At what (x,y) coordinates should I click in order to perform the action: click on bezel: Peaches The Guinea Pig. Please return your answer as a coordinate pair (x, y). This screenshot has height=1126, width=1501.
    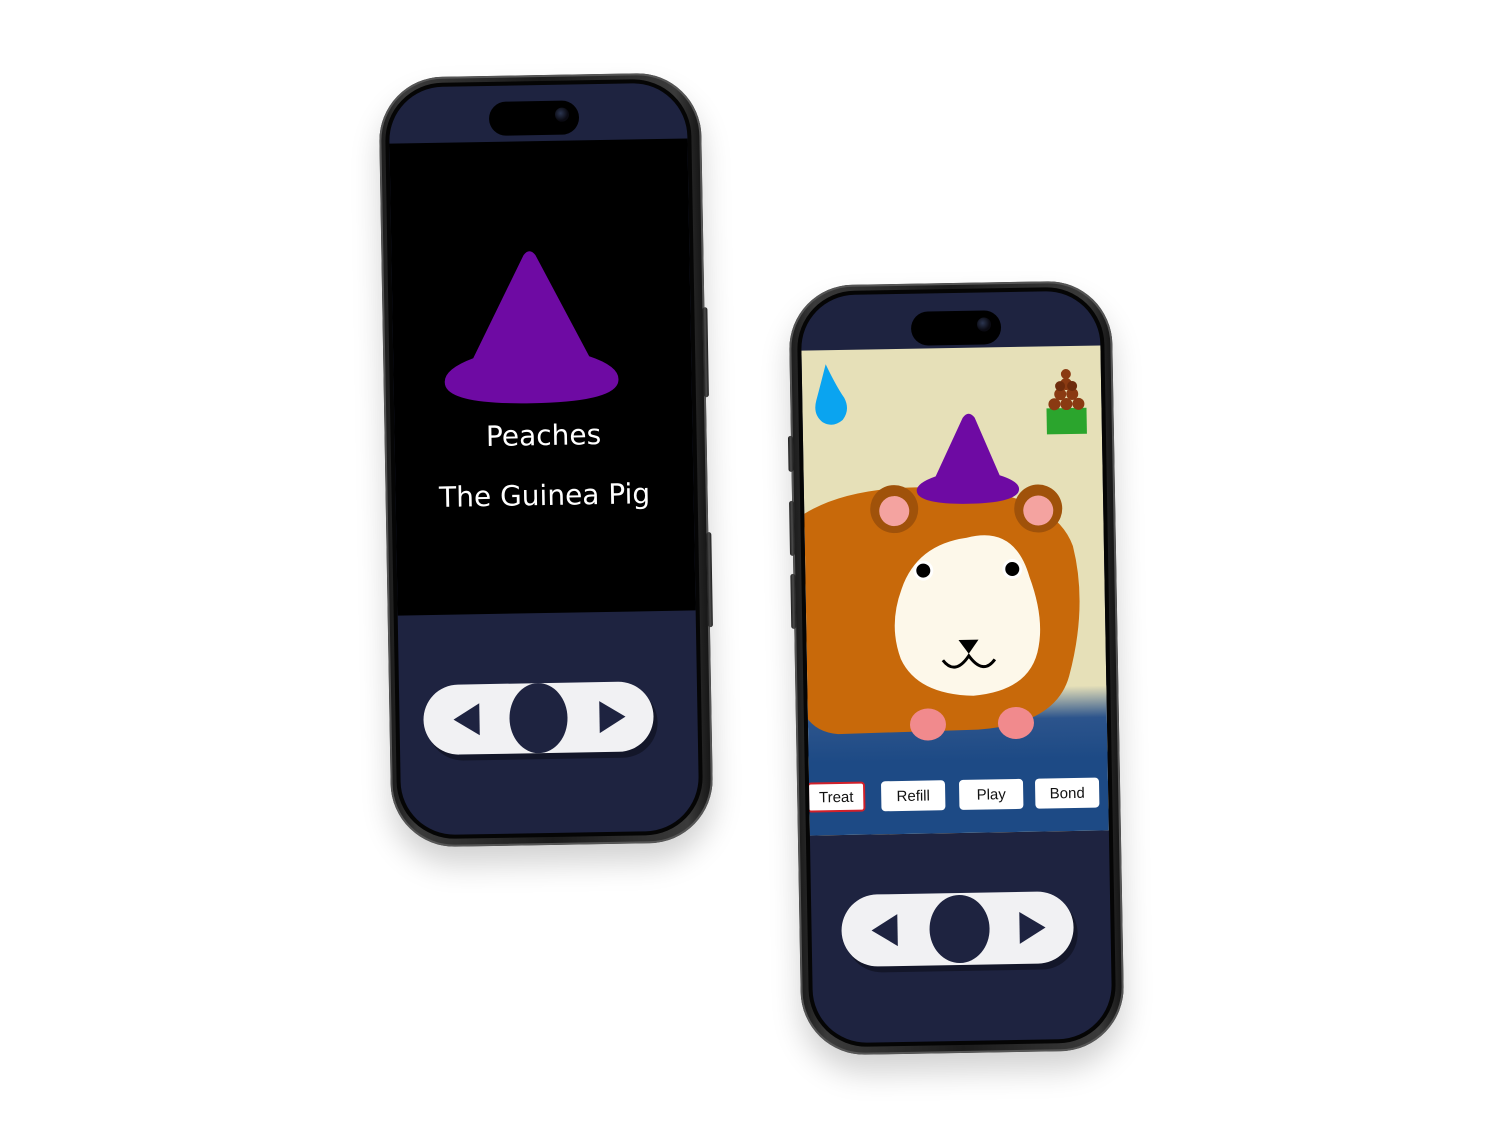
    Looking at the image, I should click on (544, 459).